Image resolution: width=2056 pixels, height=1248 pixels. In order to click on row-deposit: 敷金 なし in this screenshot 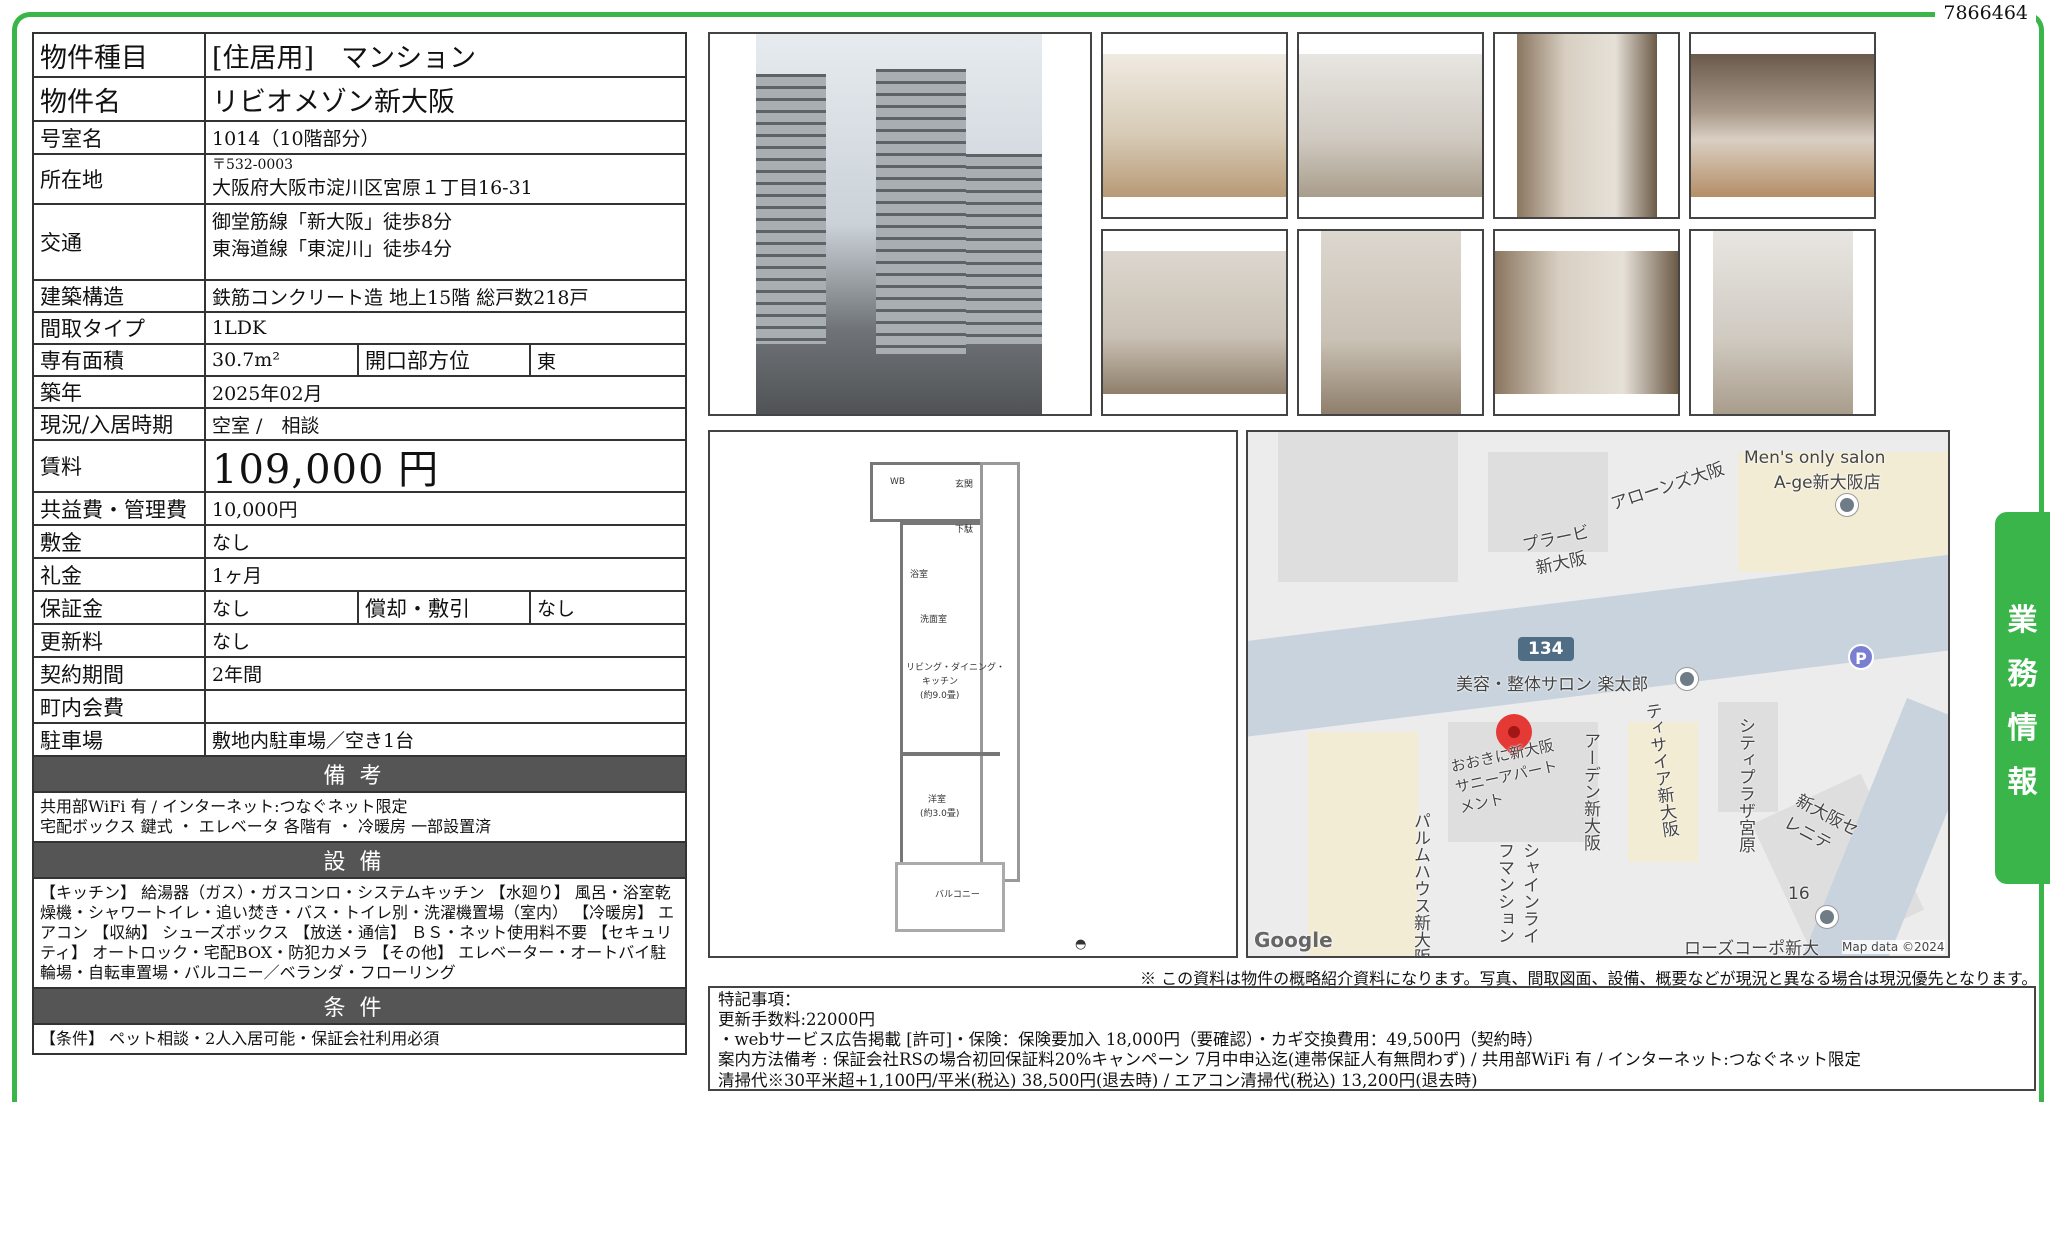, I will do `click(359, 542)`.